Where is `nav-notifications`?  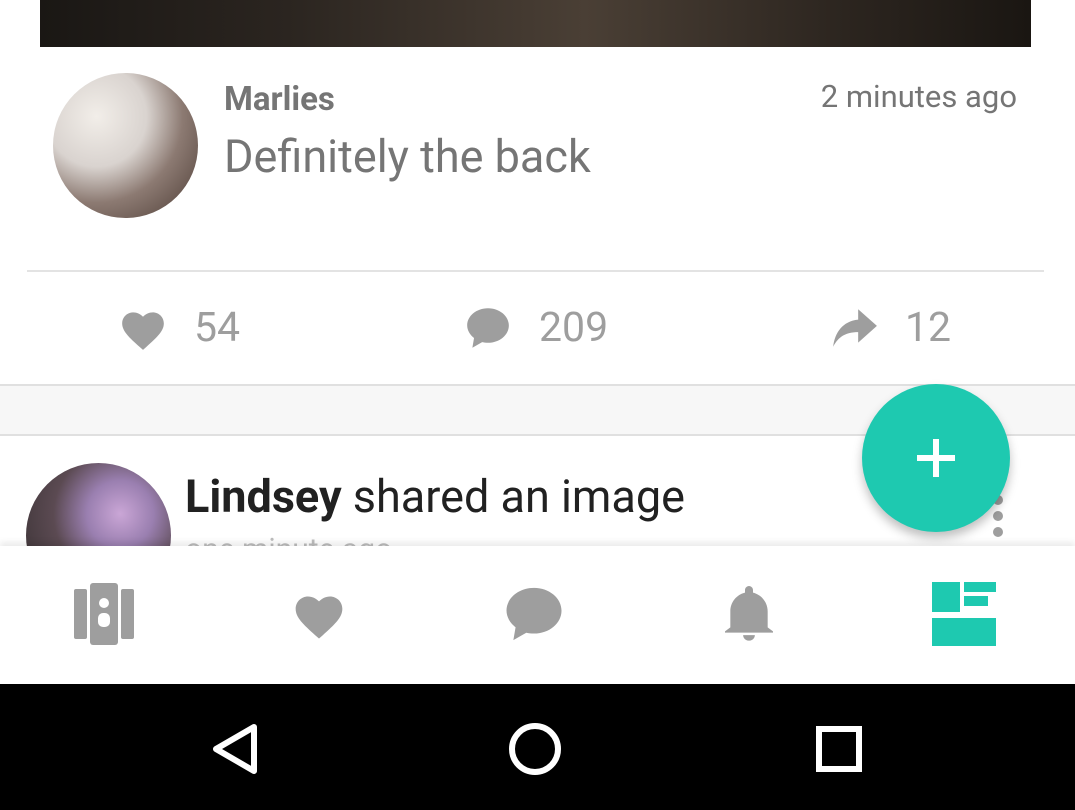 nav-notifications is located at coordinates (749, 614).